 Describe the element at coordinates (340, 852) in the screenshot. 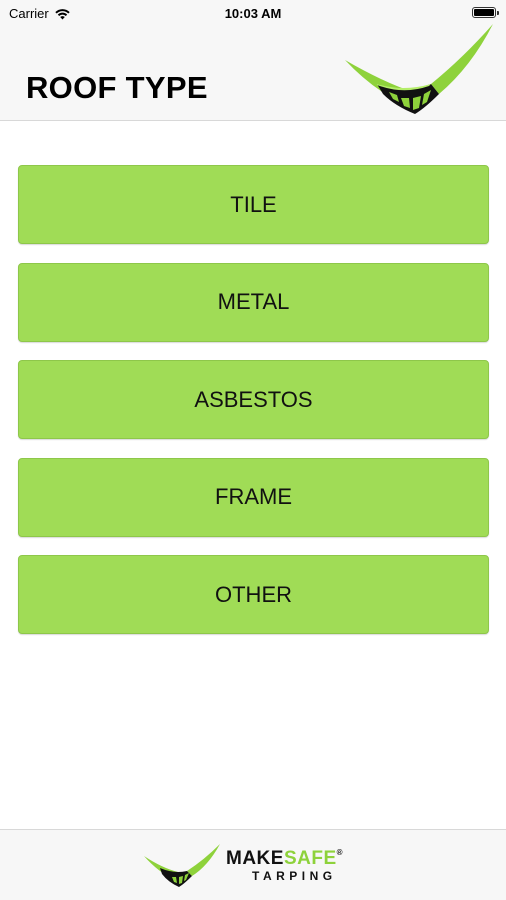

I see `registered-mark: ®` at that location.